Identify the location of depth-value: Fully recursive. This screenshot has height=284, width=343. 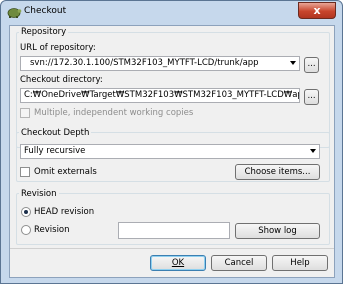
(55, 151).